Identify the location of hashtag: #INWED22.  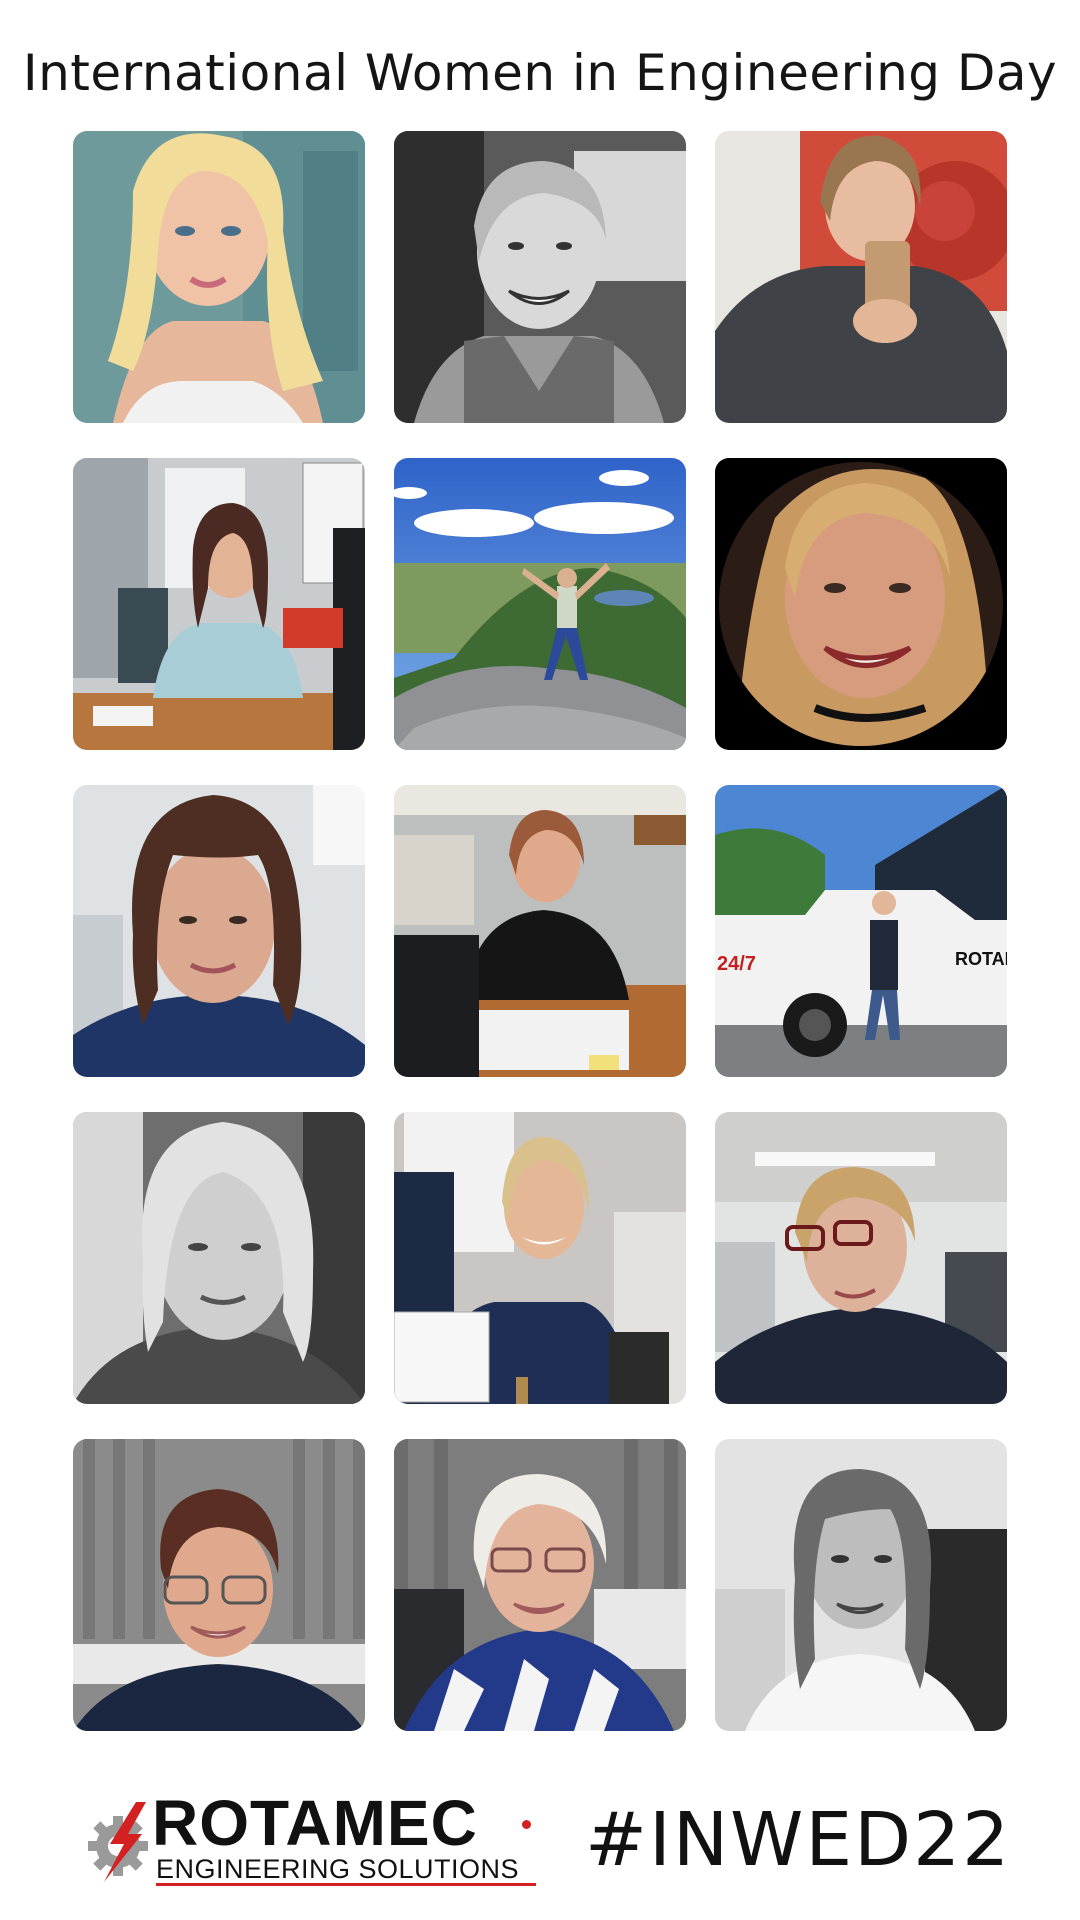
(798, 1840).